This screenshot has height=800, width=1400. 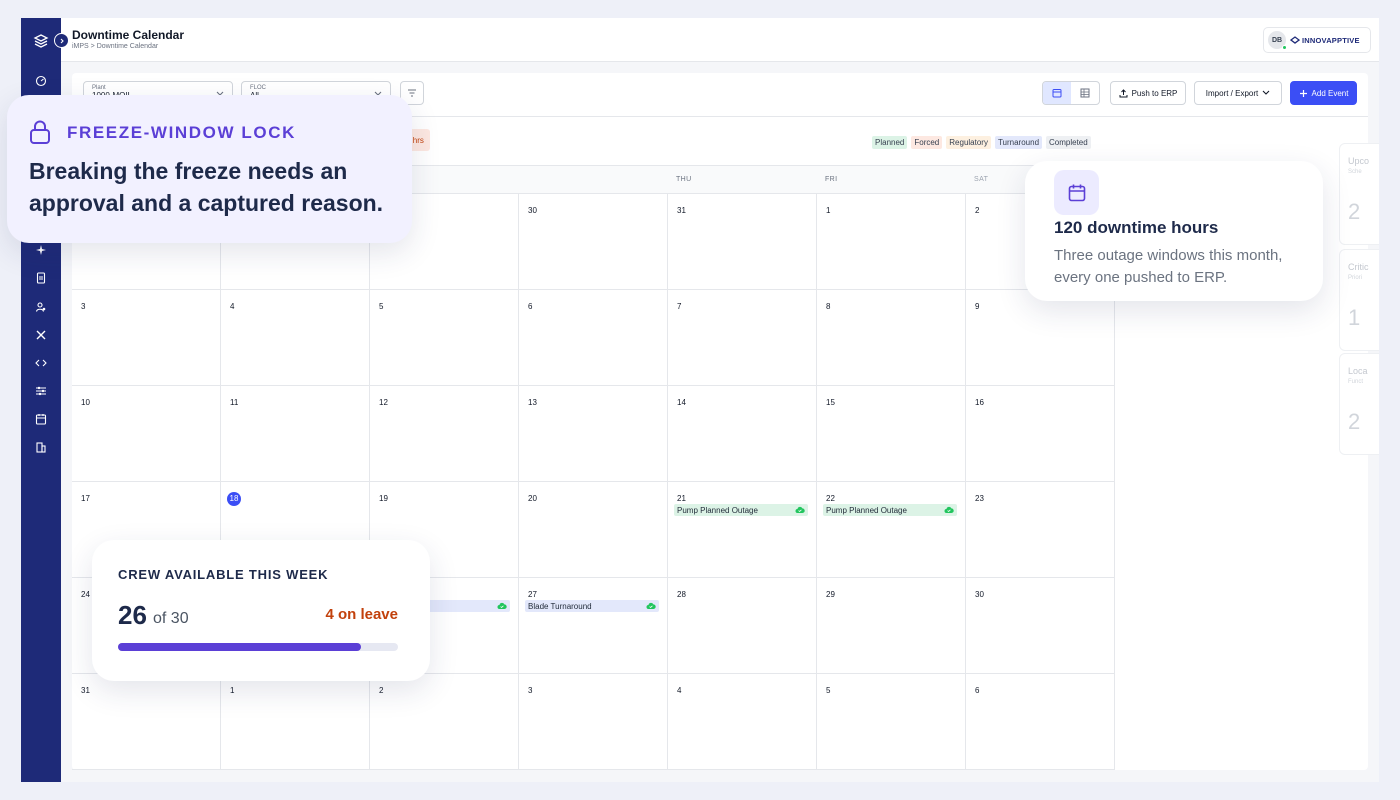 What do you see at coordinates (1148, 93) in the screenshot?
I see `push-to-erp-button: Push to ERP` at bounding box center [1148, 93].